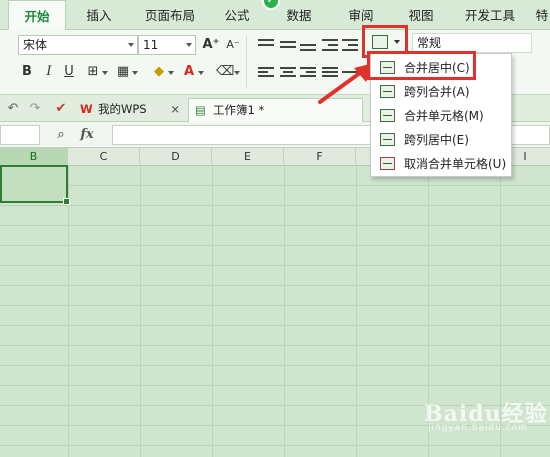  I want to click on sheet-icon: ▤, so click(200, 110).